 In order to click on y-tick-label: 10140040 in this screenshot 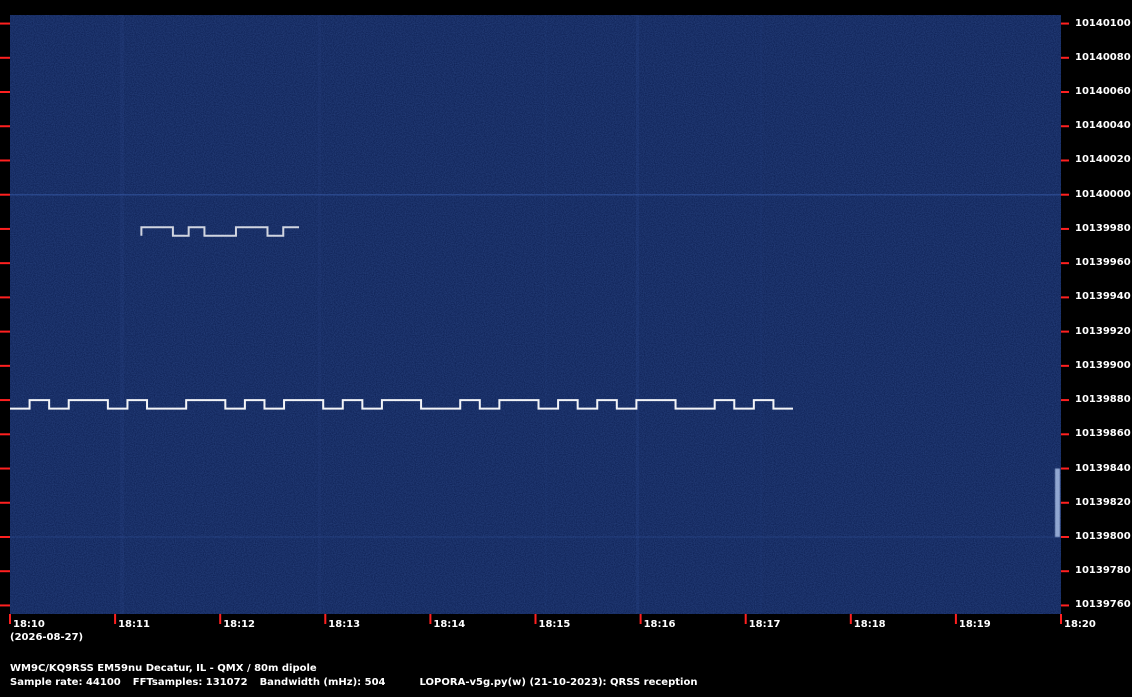, I will do `click(1103, 126)`.